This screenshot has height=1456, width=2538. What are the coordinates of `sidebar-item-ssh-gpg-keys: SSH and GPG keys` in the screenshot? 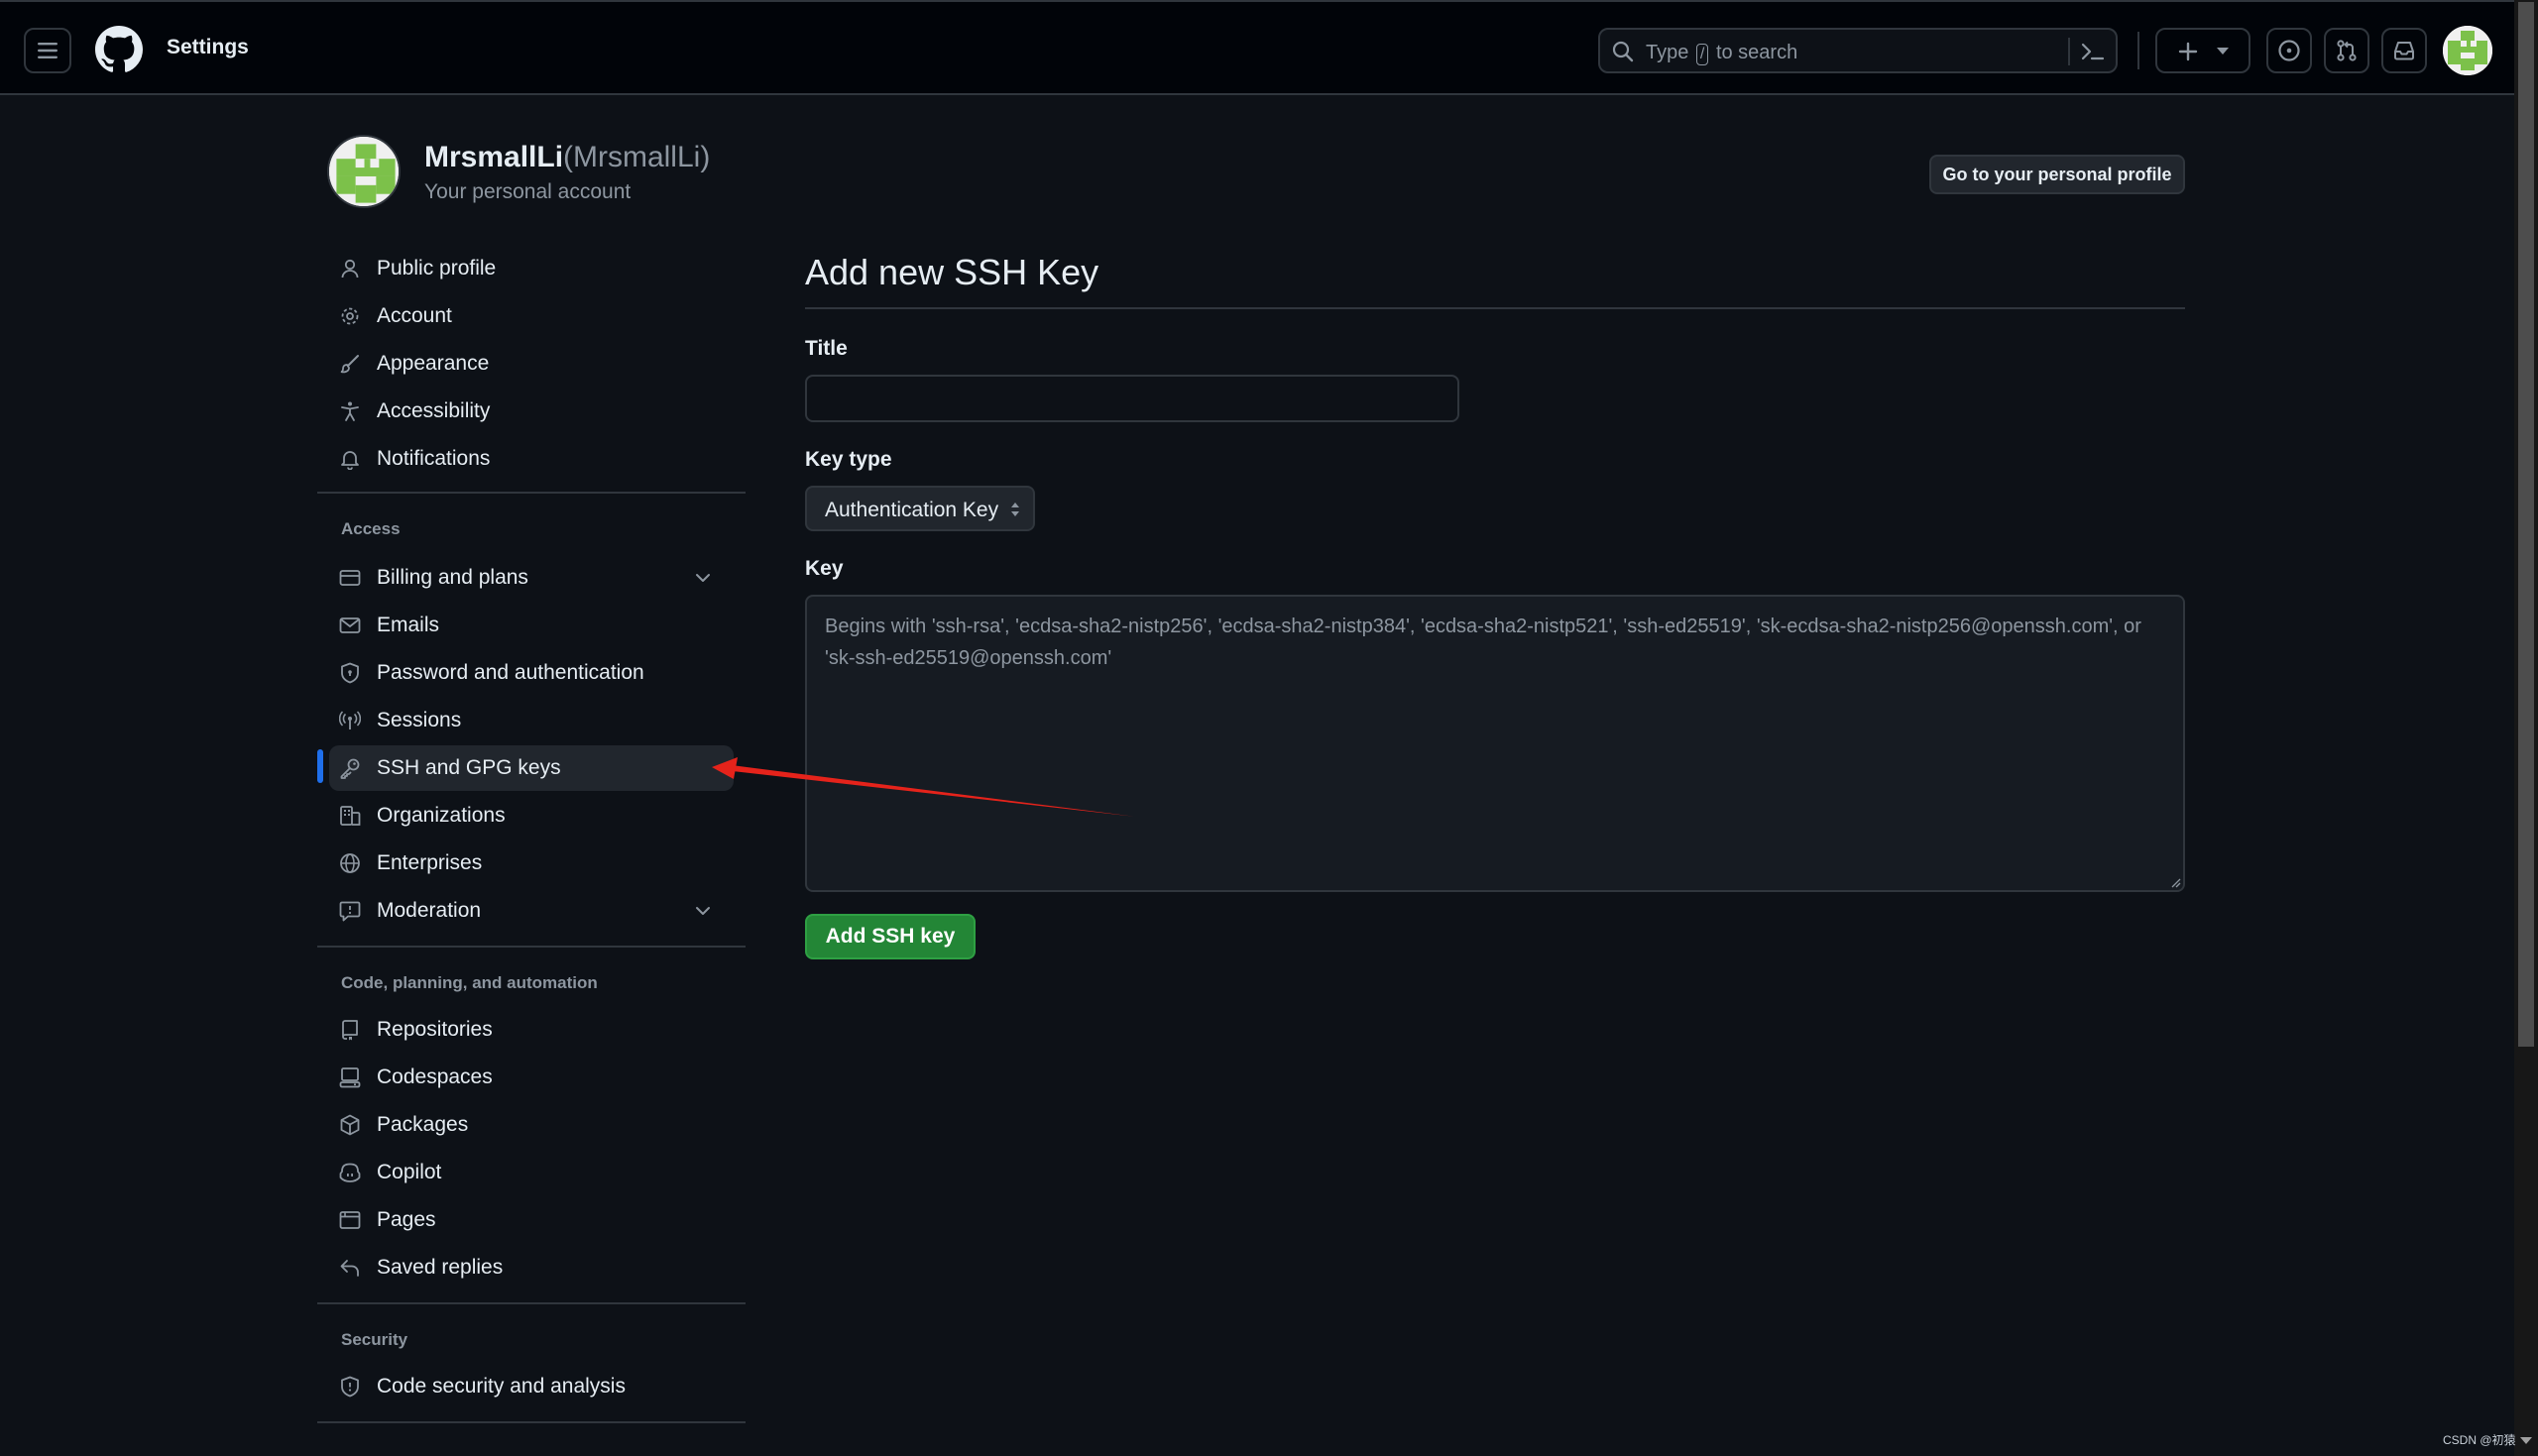 It's located at (531, 768).